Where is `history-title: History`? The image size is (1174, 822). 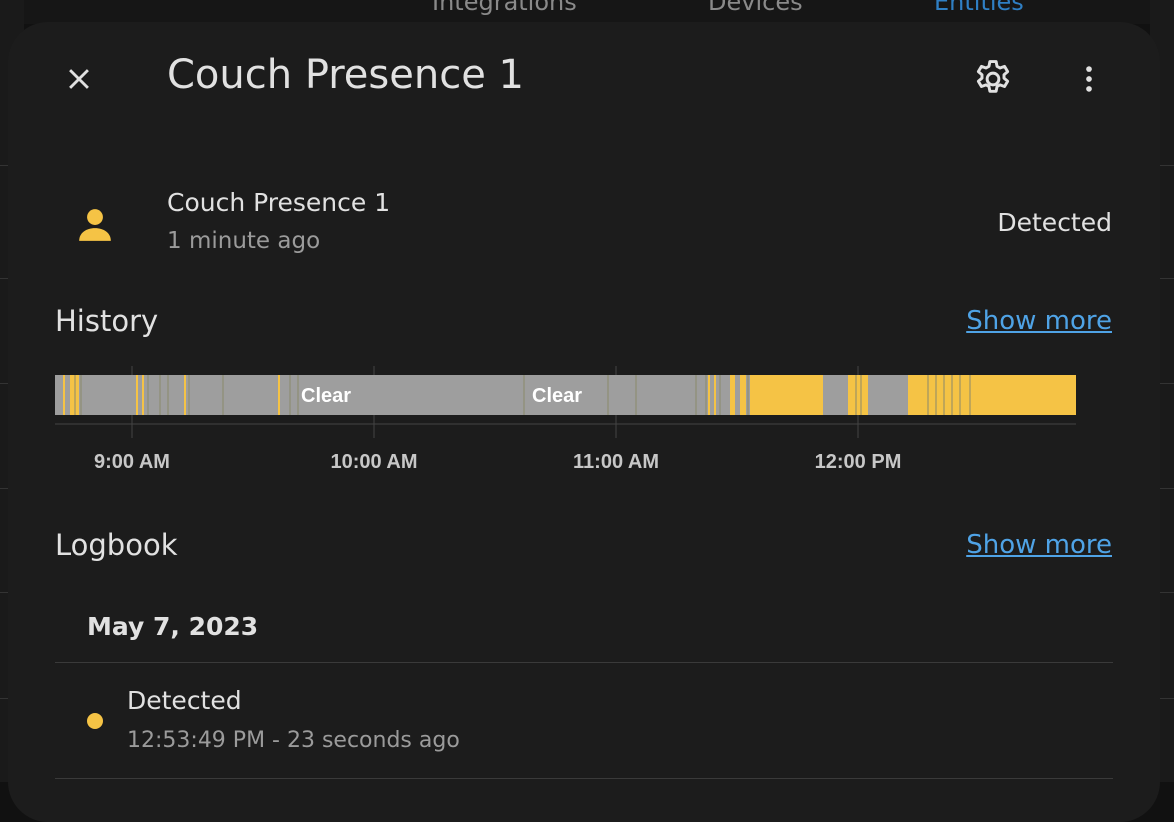 history-title: History is located at coordinates (107, 321).